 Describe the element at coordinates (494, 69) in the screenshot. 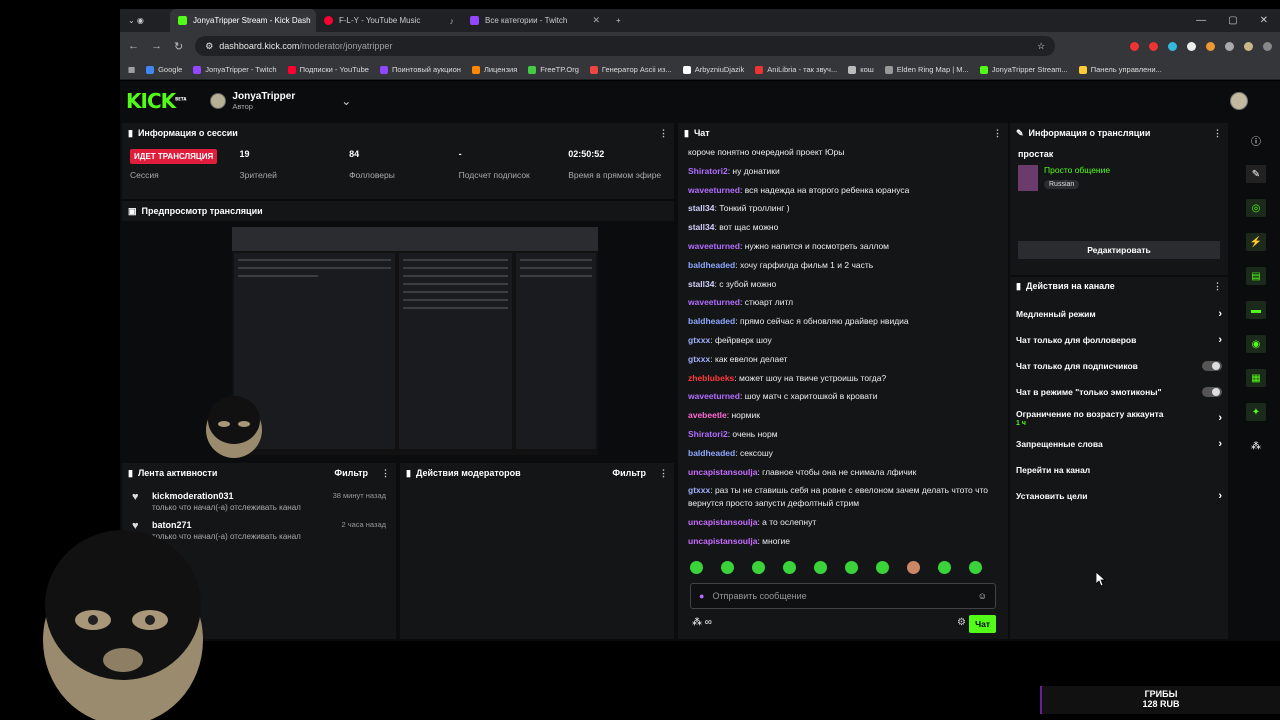

I see `bookmark-license: Лицензия` at that location.